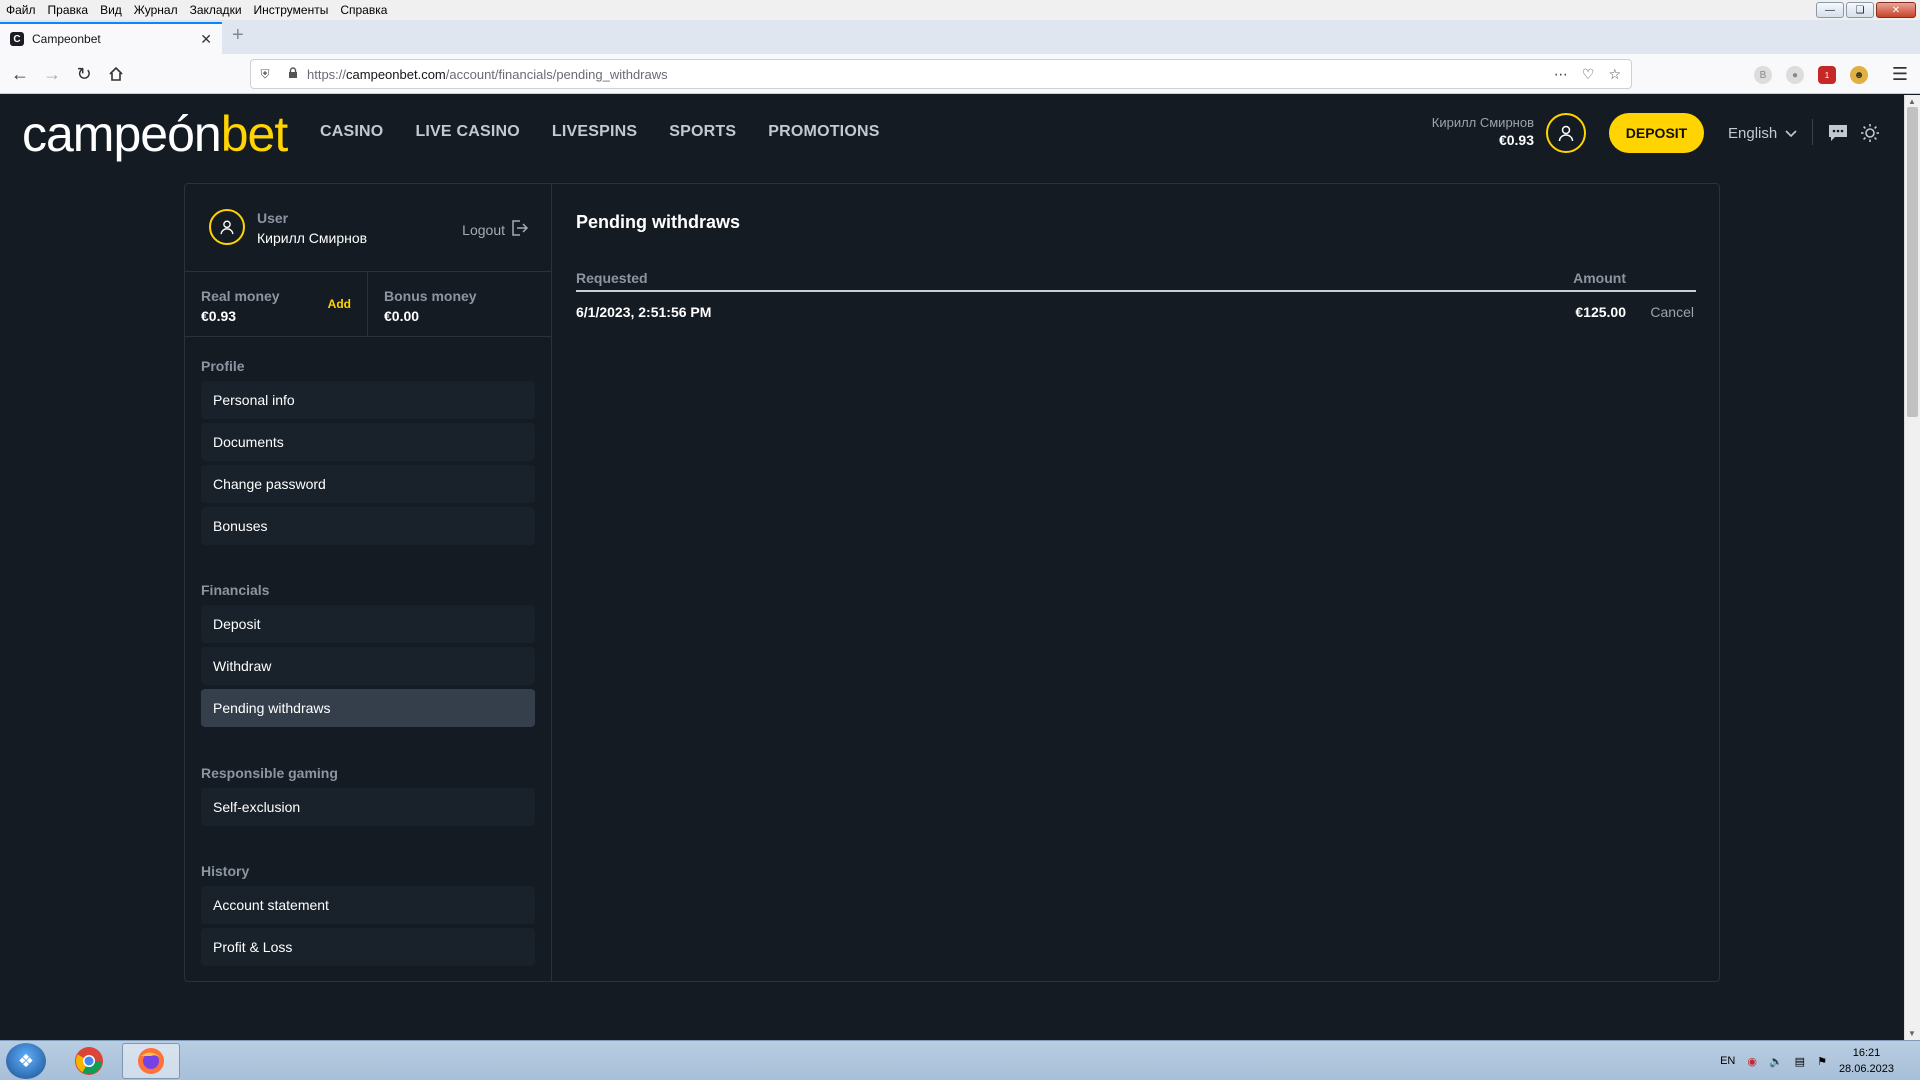 The image size is (1920, 1080). What do you see at coordinates (960, 1060) in the screenshot?
I see `os-taskbar: ❖ EN ◉ 🔈 ▤ ⚑ 16:21 28.06.2023` at bounding box center [960, 1060].